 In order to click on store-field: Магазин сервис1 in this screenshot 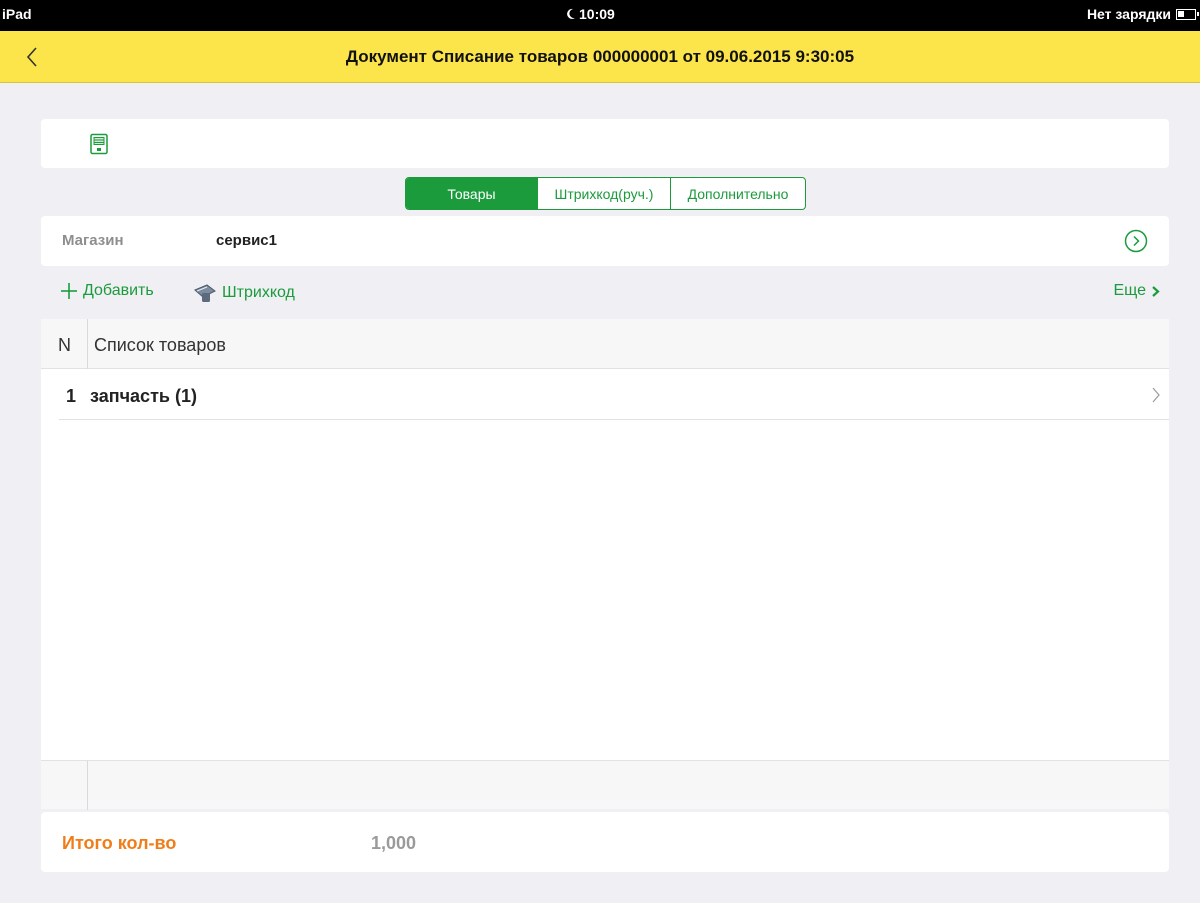, I will do `click(605, 241)`.